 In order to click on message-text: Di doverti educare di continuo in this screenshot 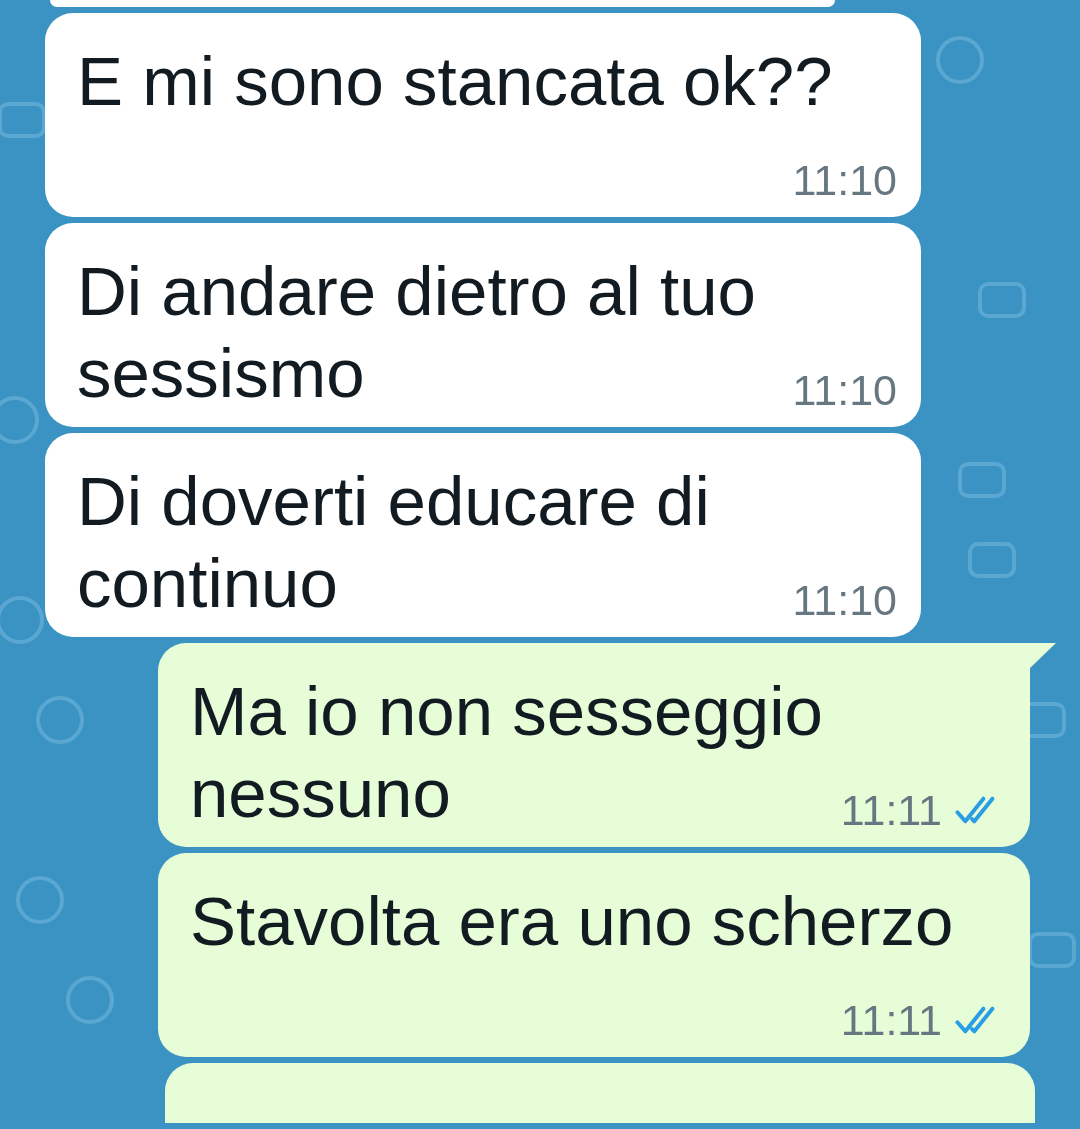, I will do `click(393, 542)`.